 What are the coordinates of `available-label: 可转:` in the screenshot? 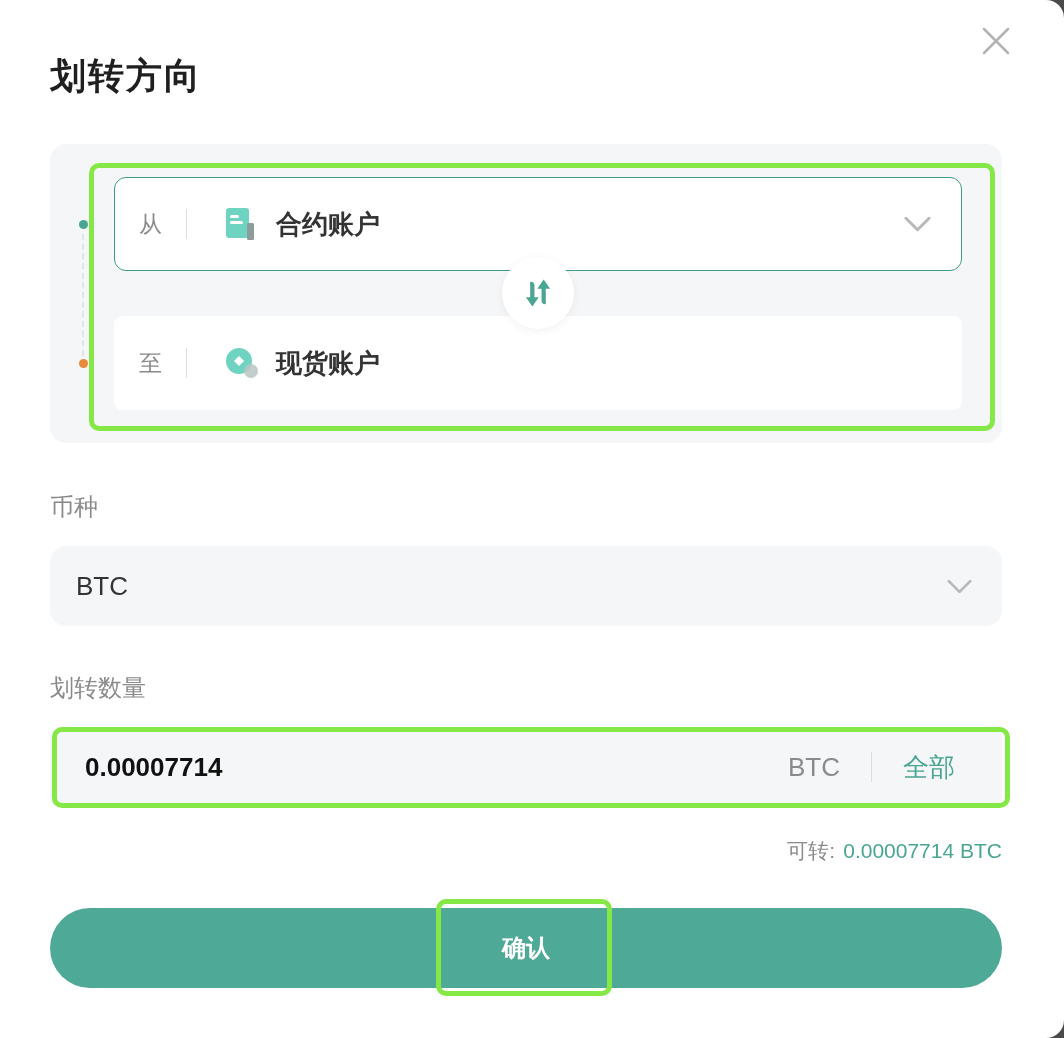 It's located at (811, 851).